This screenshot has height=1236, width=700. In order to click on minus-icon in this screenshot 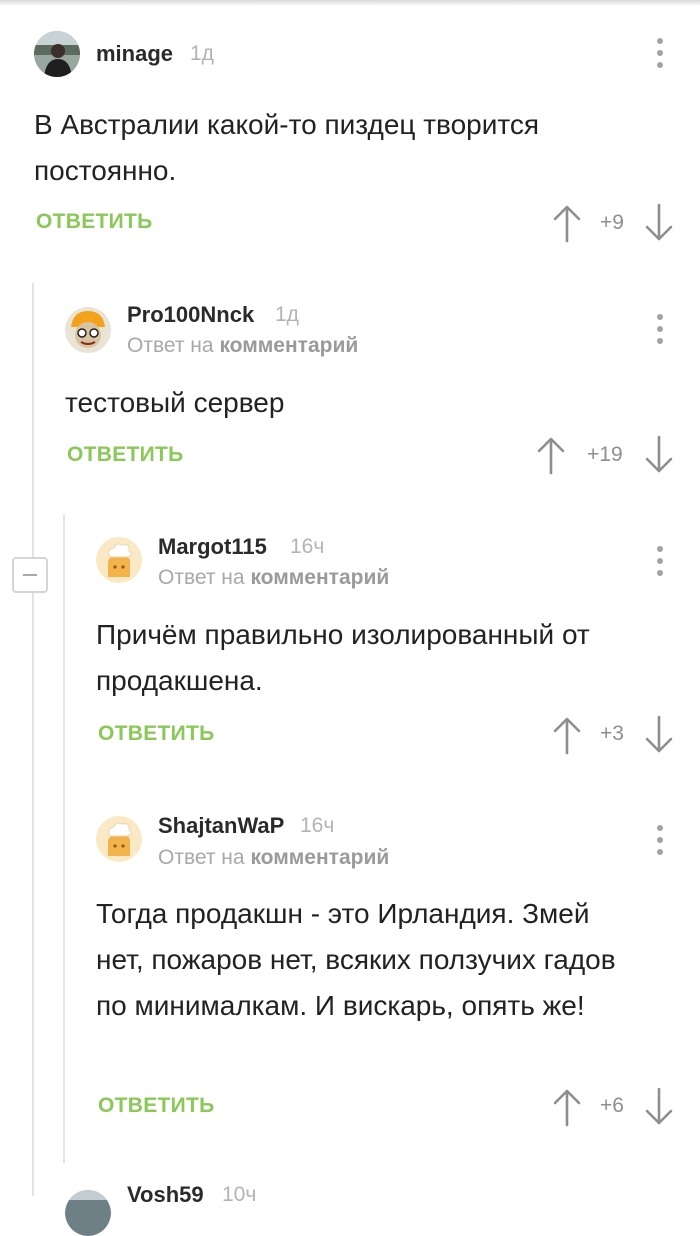, I will do `click(30, 575)`.